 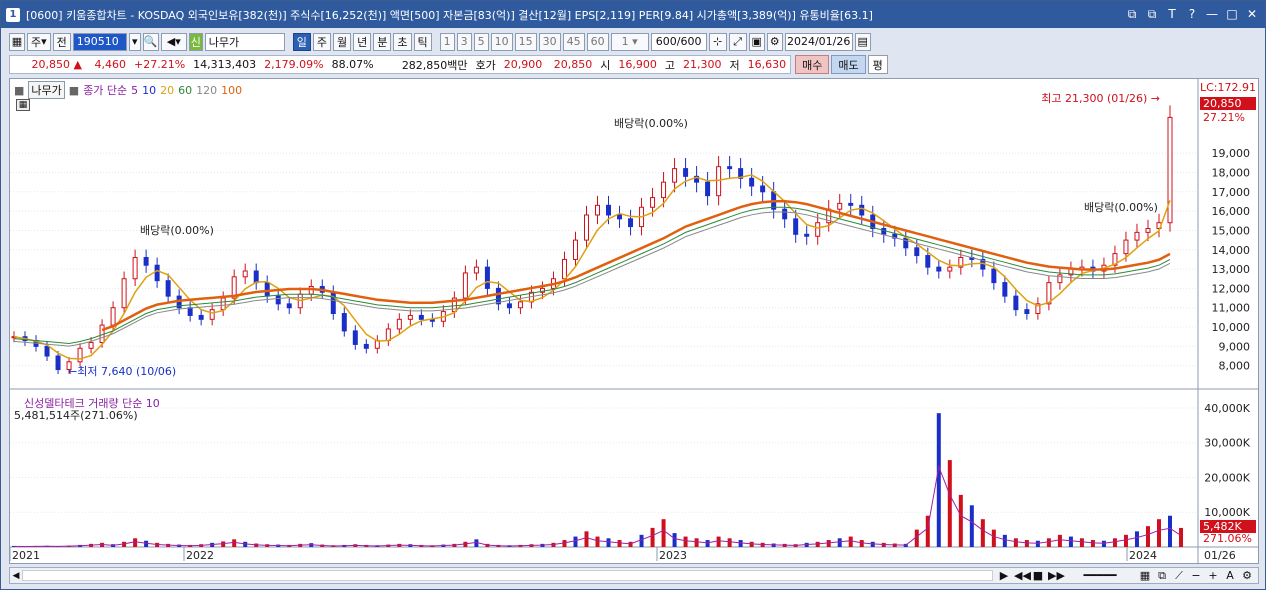 What do you see at coordinates (737, 41) in the screenshot?
I see `cursor-tool-icon: ⤢` at bounding box center [737, 41].